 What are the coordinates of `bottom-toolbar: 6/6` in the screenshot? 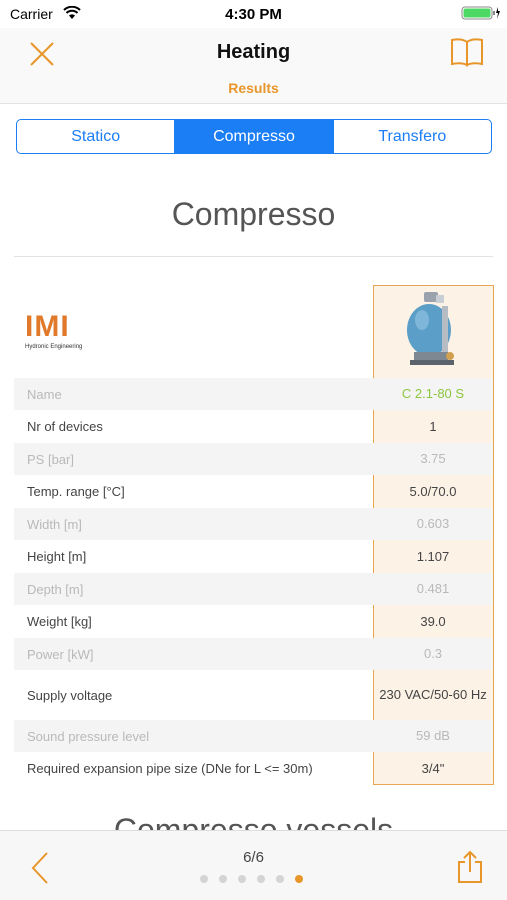 It's located at (253, 865).